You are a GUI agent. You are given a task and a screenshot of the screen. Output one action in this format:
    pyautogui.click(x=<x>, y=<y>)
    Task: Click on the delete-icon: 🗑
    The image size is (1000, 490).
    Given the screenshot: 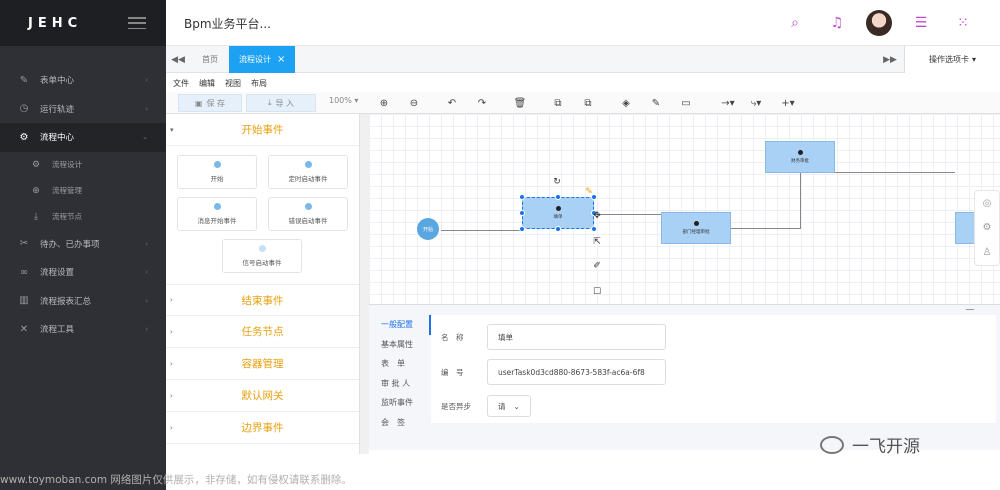 What is the action you would take?
    pyautogui.click(x=520, y=103)
    